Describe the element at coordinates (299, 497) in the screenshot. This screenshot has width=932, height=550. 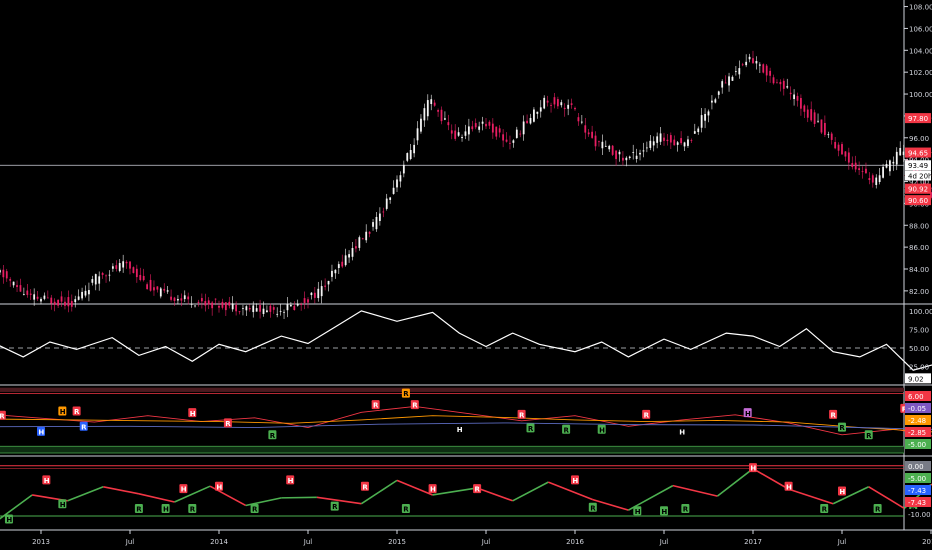
I see `oscillator-segment` at that location.